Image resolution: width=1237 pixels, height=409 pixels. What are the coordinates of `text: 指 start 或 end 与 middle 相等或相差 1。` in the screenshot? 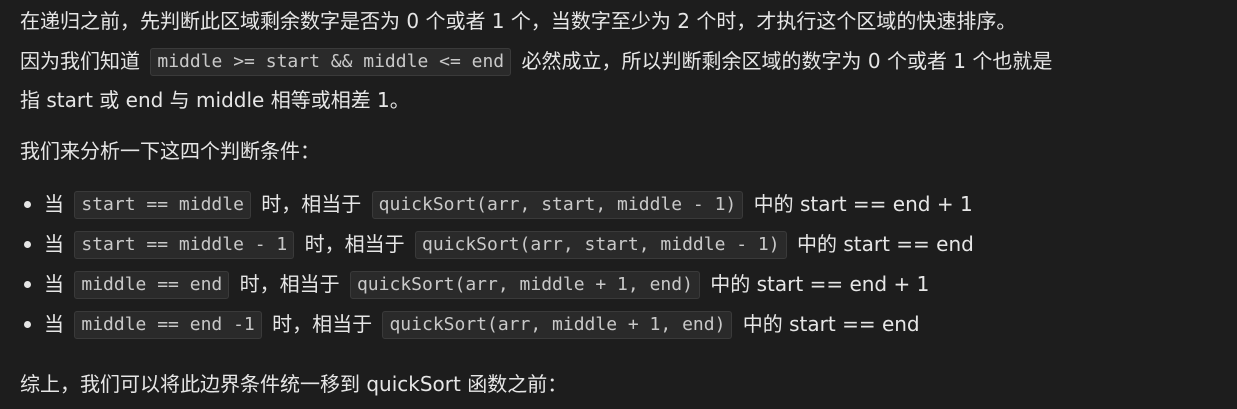 It's located at (215, 100).